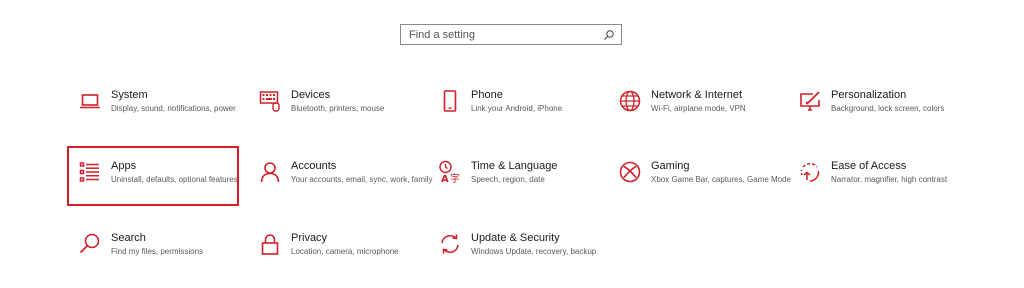  I want to click on xbox-icon, so click(630, 172).